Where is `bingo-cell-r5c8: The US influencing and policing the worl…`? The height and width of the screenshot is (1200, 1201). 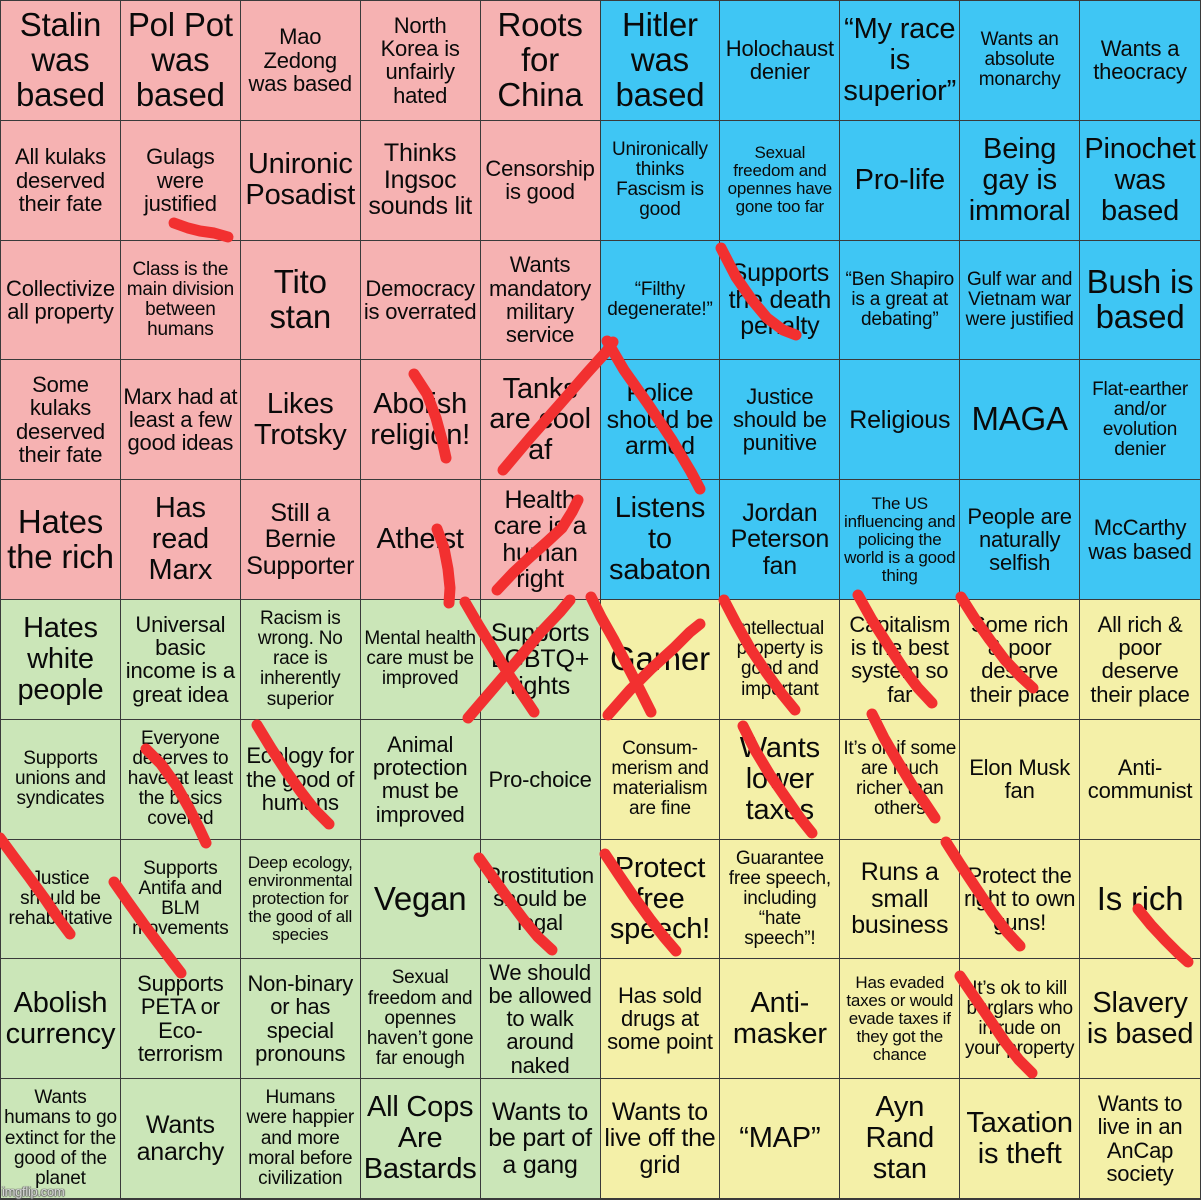 bingo-cell-r5c8: The US influencing and policing the worl… is located at coordinates (900, 540).